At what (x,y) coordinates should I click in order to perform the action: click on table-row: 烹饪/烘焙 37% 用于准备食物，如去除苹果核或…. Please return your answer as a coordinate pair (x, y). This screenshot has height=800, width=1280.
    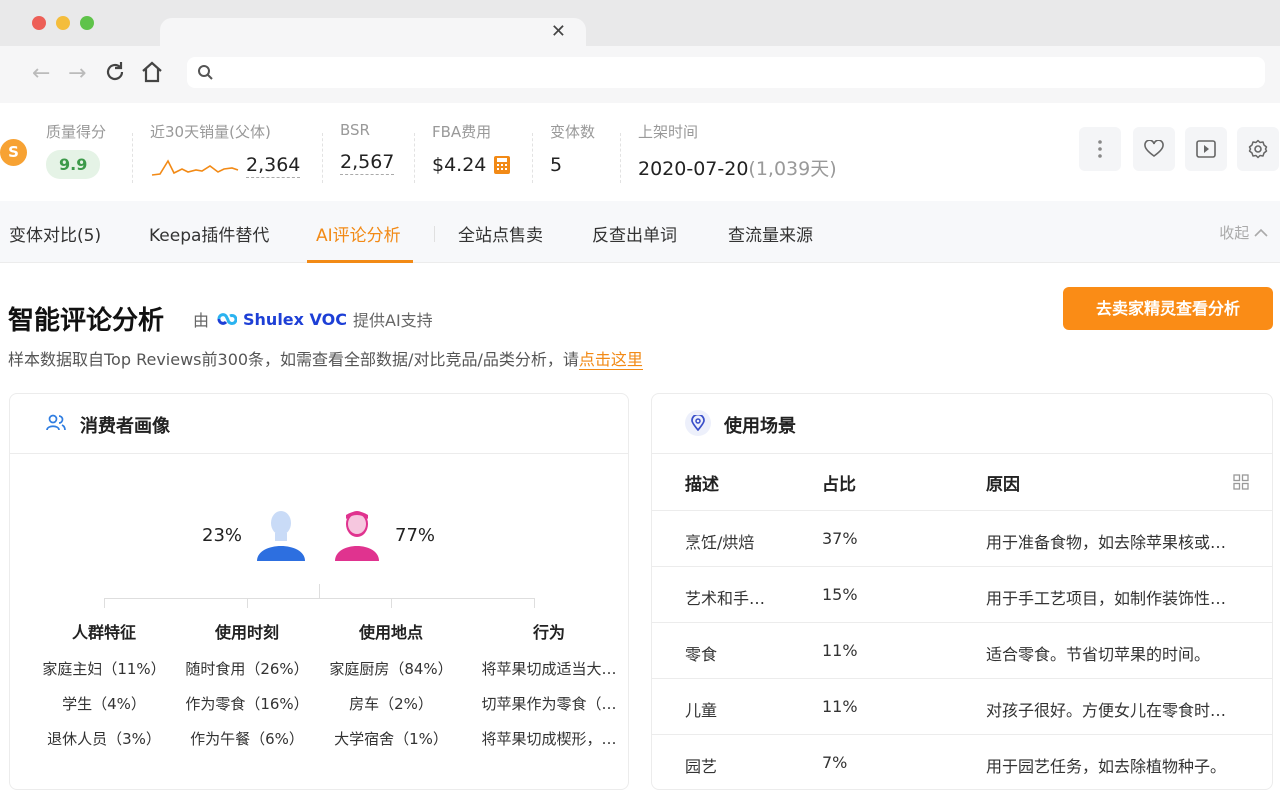
    Looking at the image, I should click on (962, 538).